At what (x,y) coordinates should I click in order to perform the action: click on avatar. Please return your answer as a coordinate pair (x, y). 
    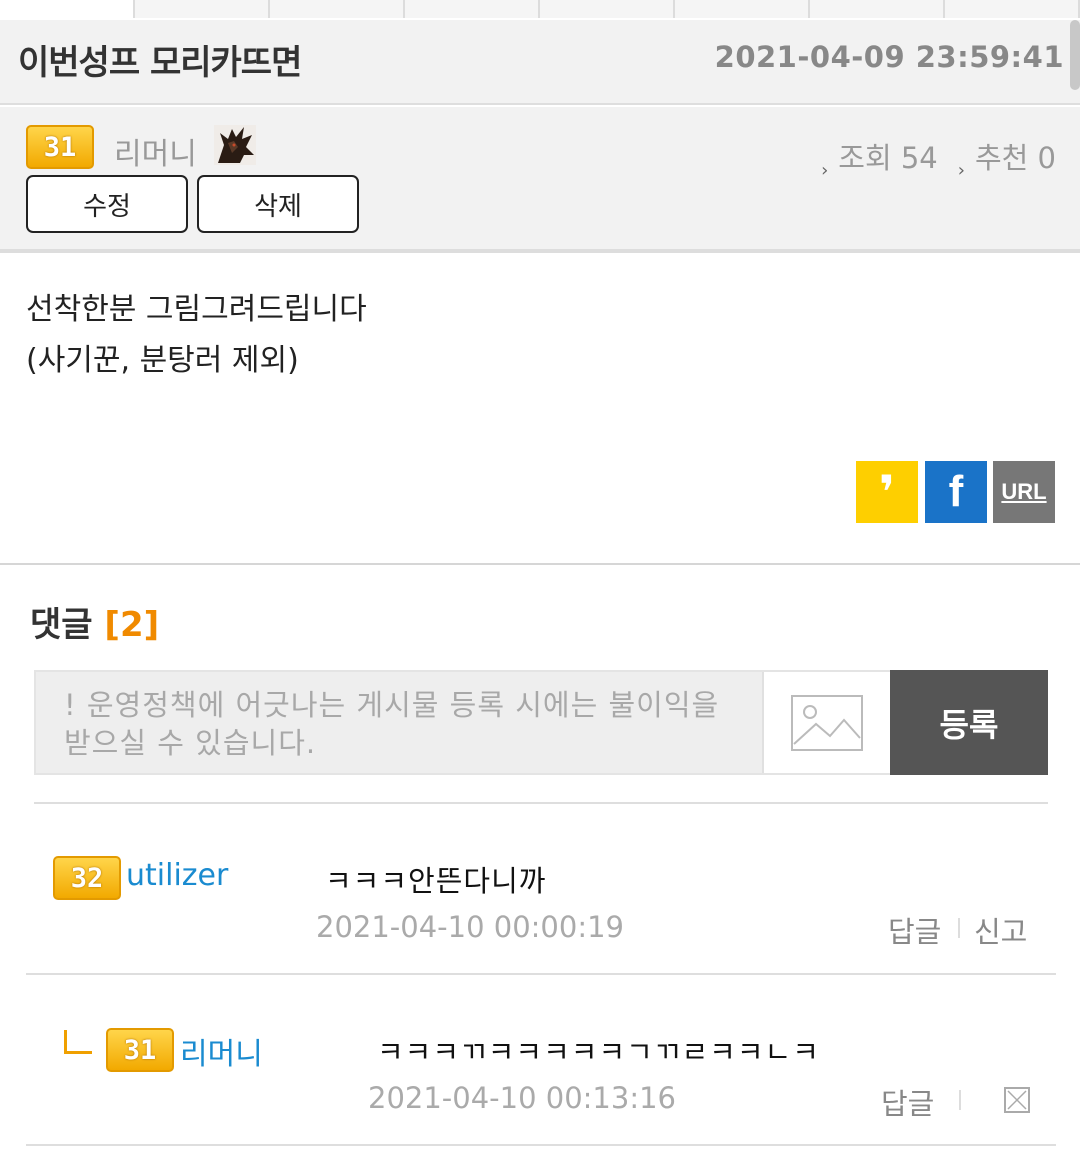
    Looking at the image, I should click on (235, 145).